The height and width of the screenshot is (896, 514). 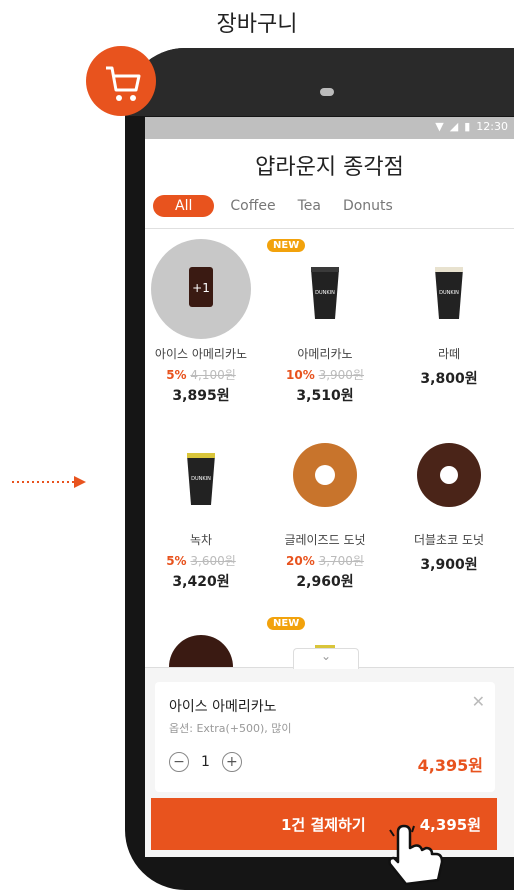 I want to click on cart-item-options: 옵션: Extra(+500), 많이, so click(x=230, y=728).